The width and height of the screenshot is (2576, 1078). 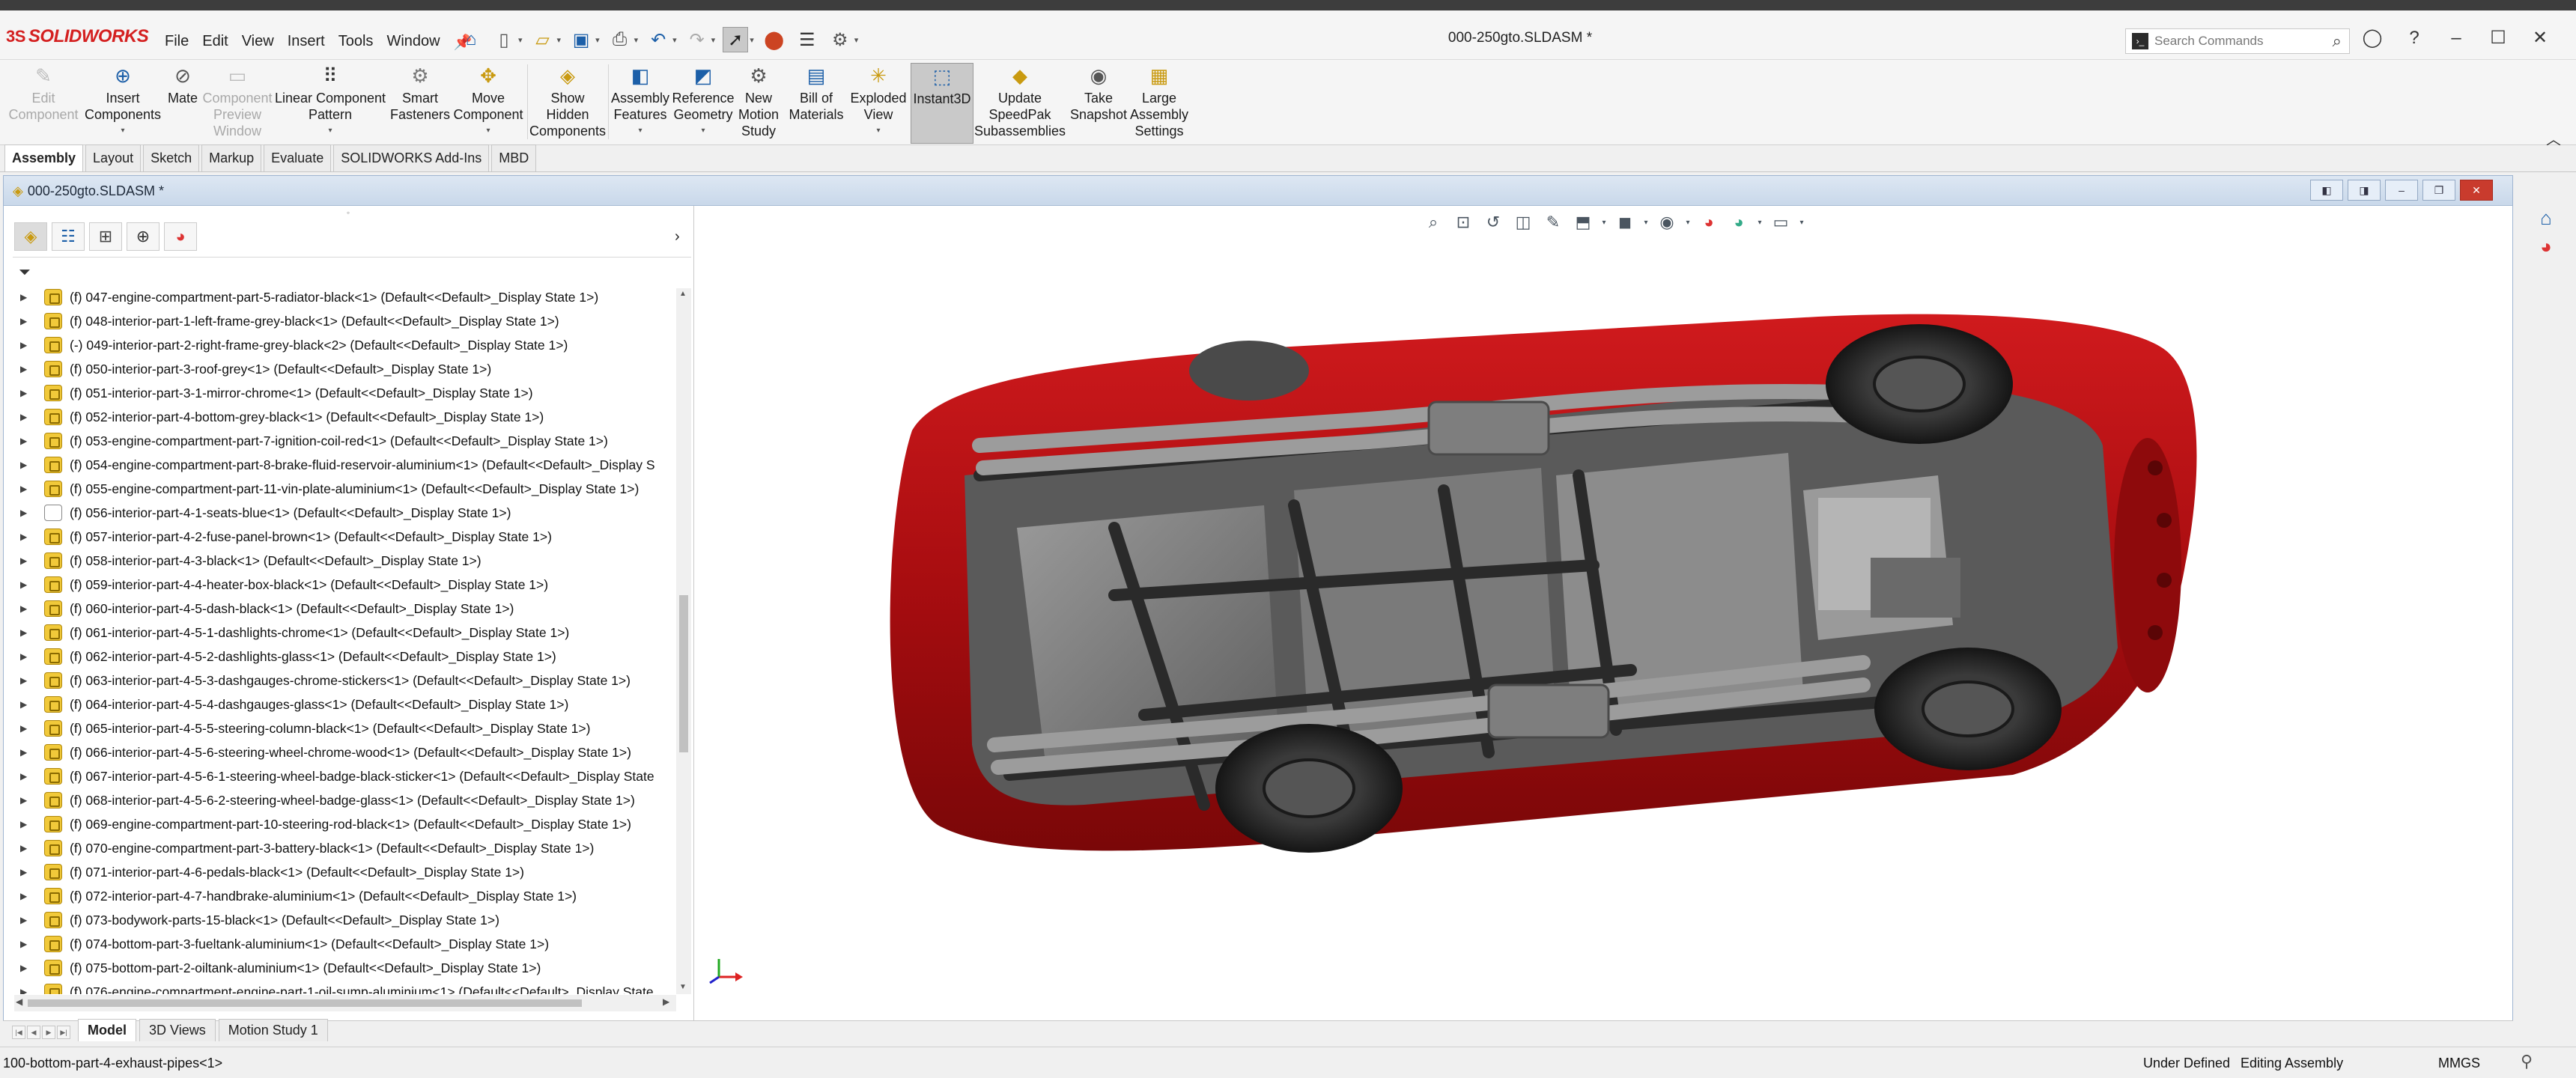 What do you see at coordinates (44, 157) in the screenshot?
I see `tab-assembly: Assembly` at bounding box center [44, 157].